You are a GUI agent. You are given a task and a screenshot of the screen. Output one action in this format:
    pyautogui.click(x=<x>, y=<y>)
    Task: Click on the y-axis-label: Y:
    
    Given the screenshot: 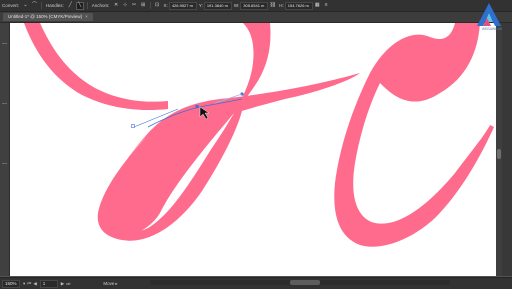 What is the action you would take?
    pyautogui.click(x=200, y=5)
    